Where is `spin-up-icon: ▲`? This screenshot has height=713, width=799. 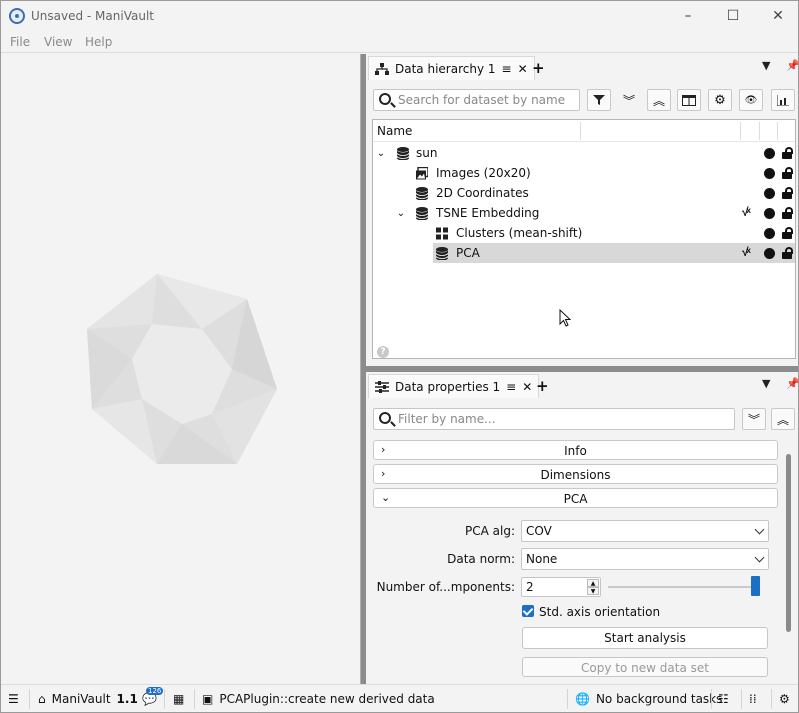
spin-up-icon: ▲ is located at coordinates (593, 583).